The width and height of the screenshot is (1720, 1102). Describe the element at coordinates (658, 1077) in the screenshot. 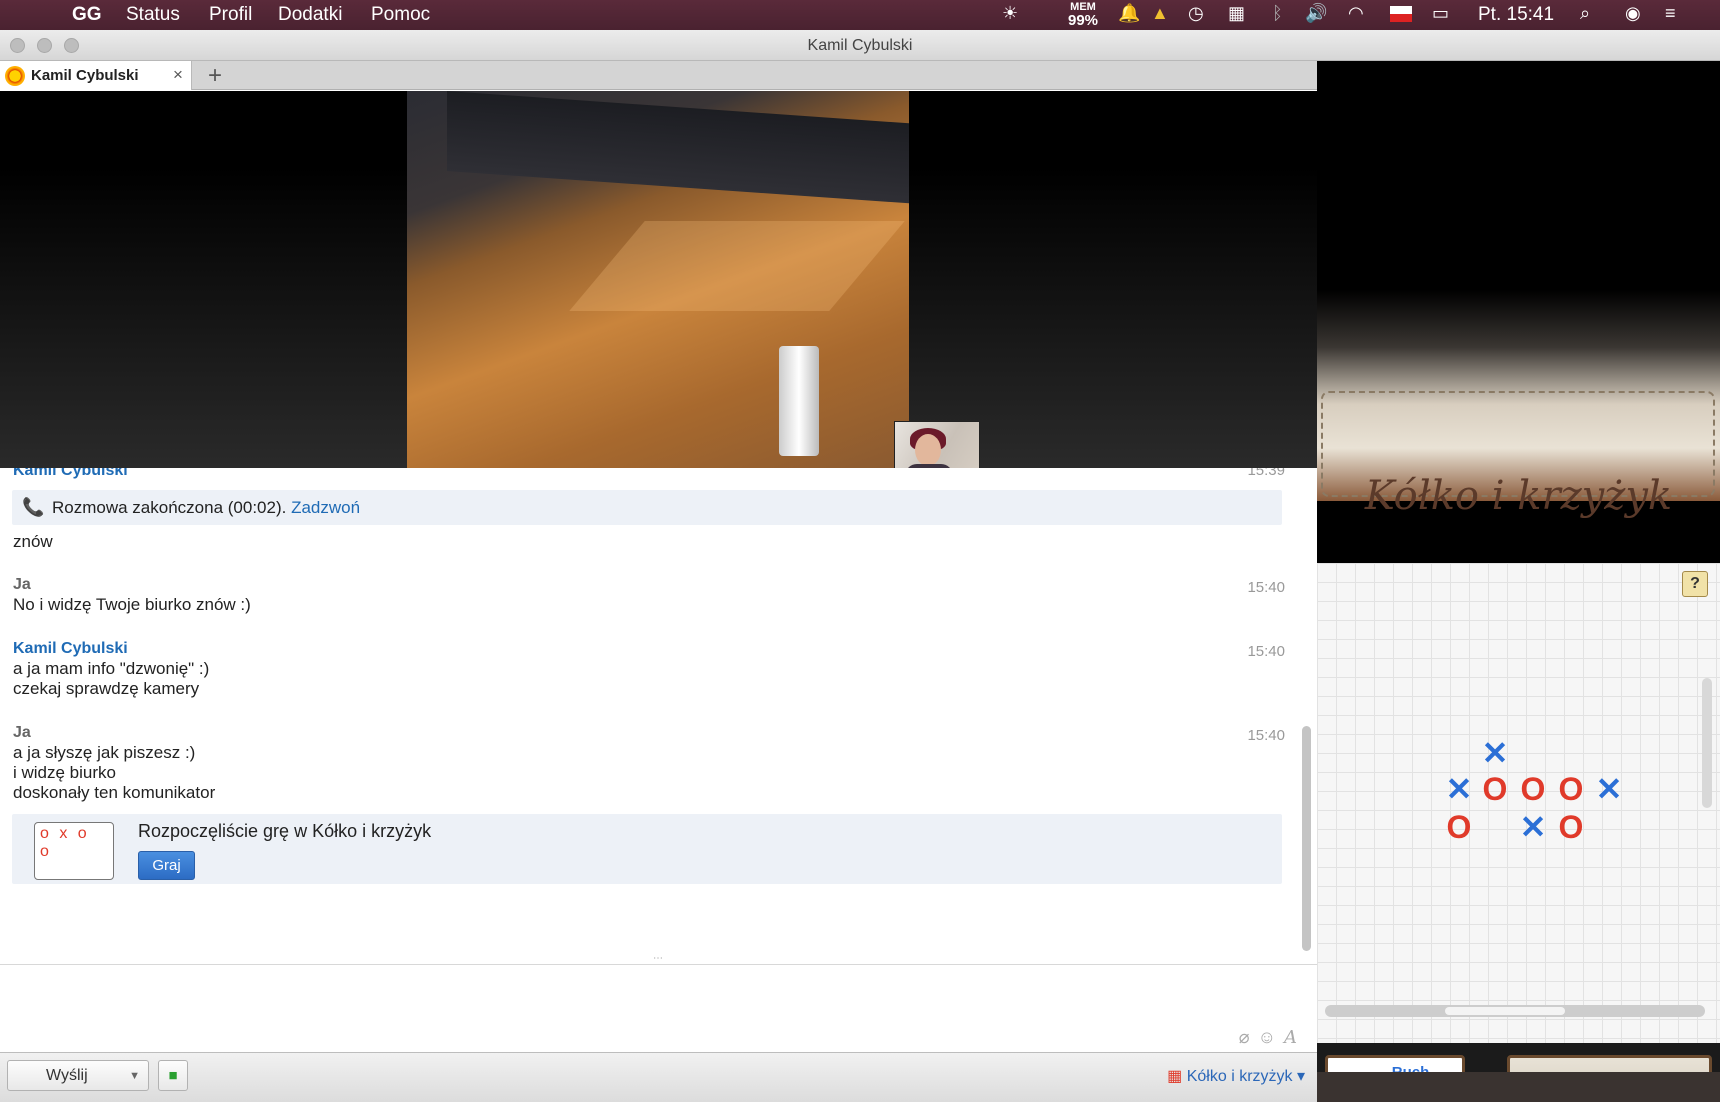

I see `bottom-toolbar: Wyślij ▼ ■ ▦ Kółko i krzyżyk ▾` at that location.